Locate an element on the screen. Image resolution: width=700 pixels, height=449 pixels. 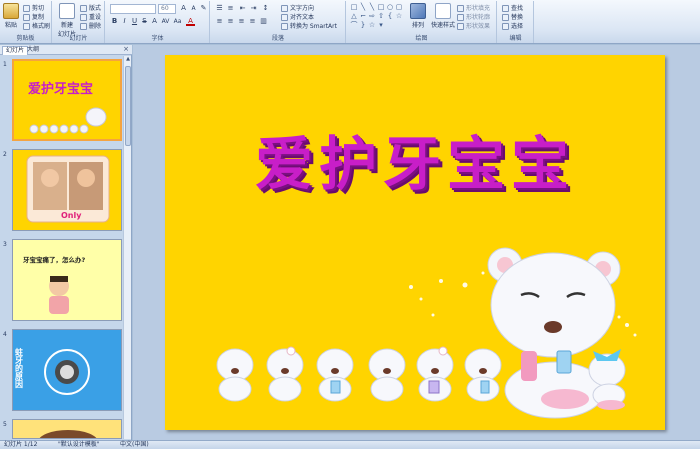
rect-shape-icon: □ is located at coordinates (381, 7).